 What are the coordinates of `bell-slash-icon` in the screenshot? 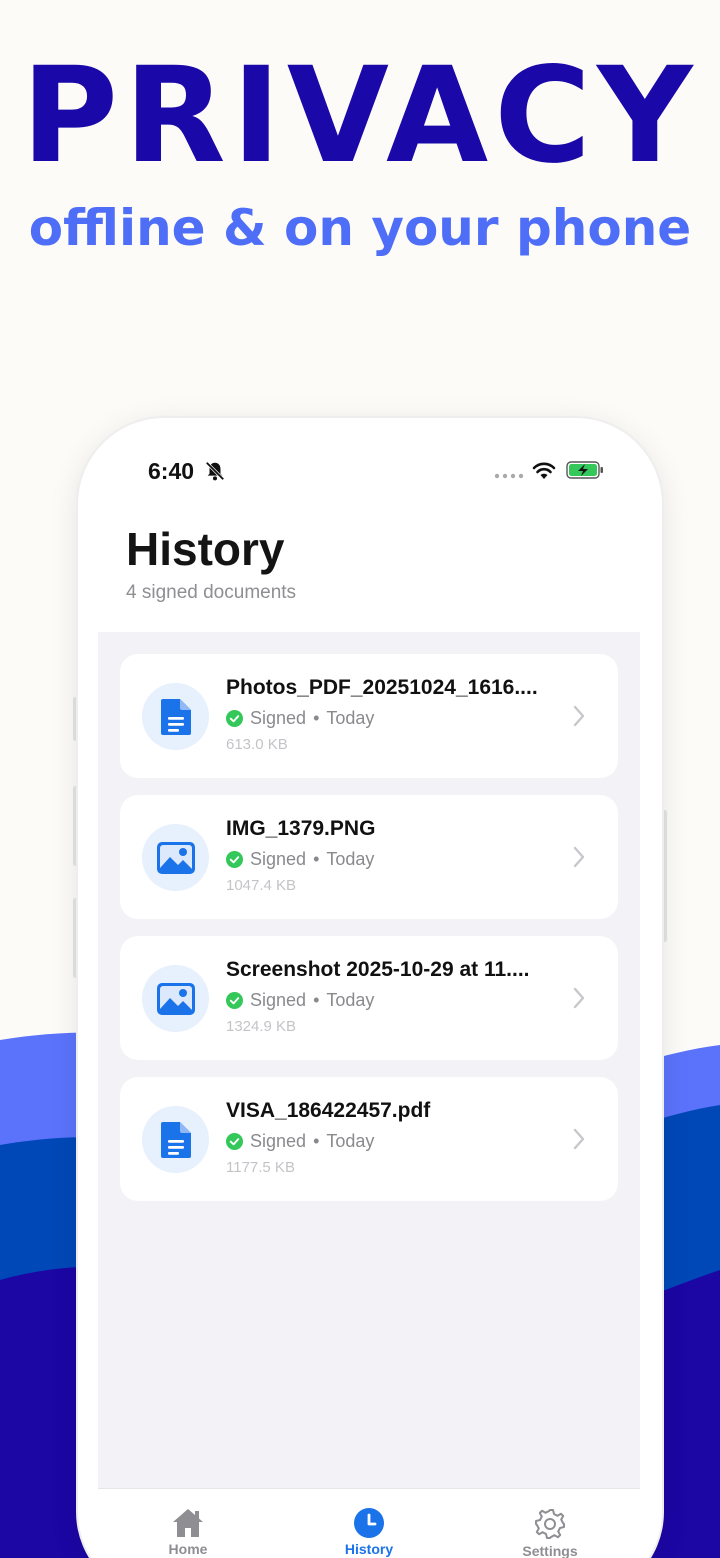 It's located at (215, 471).